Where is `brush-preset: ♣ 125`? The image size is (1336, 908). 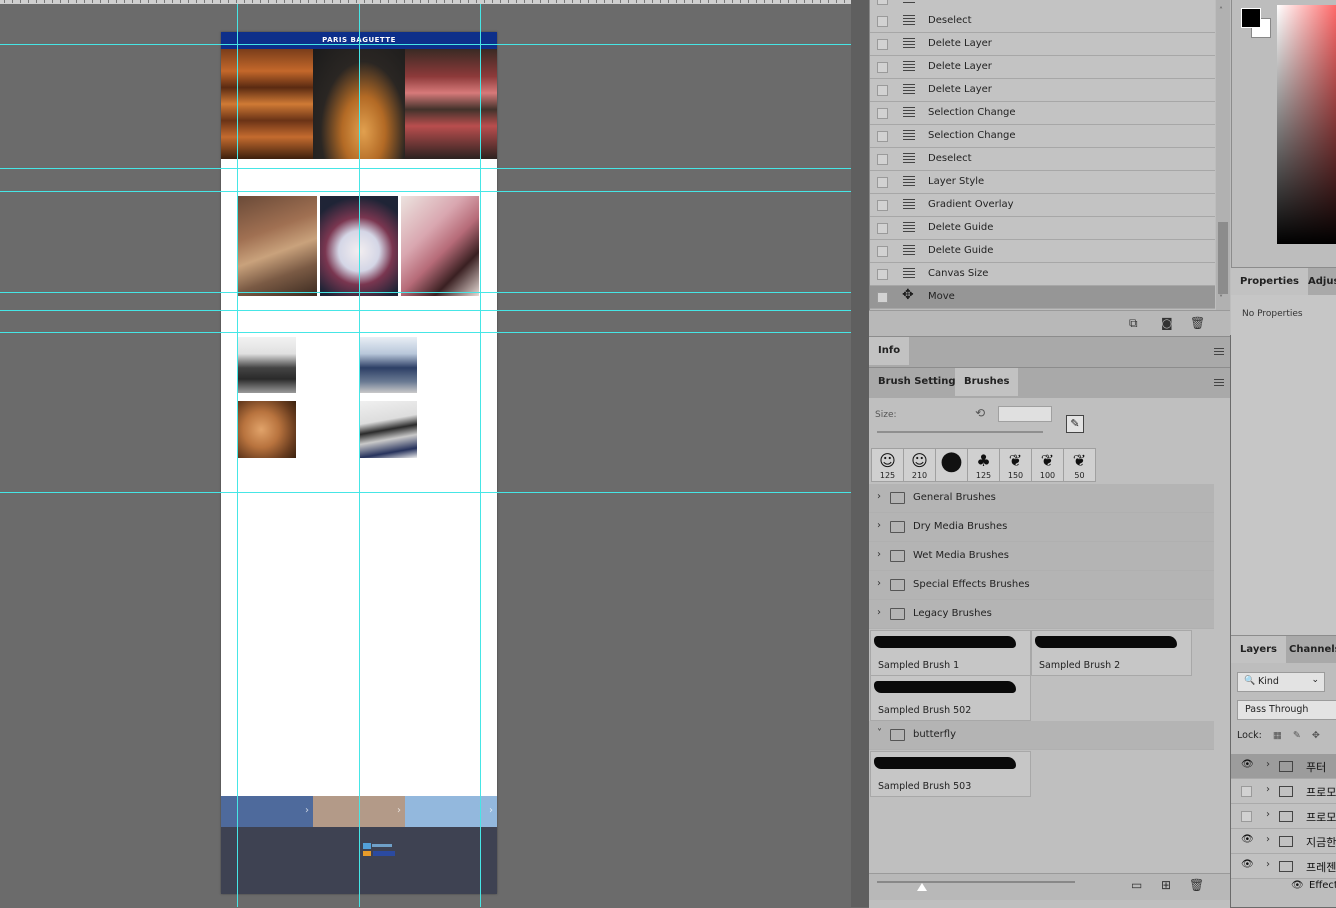 brush-preset: ♣ 125 is located at coordinates (983, 465).